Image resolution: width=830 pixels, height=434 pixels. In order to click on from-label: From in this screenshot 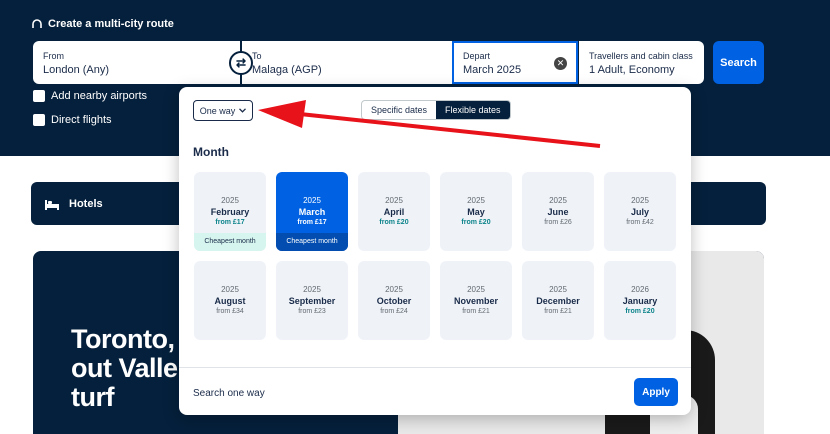, I will do `click(53, 56)`.